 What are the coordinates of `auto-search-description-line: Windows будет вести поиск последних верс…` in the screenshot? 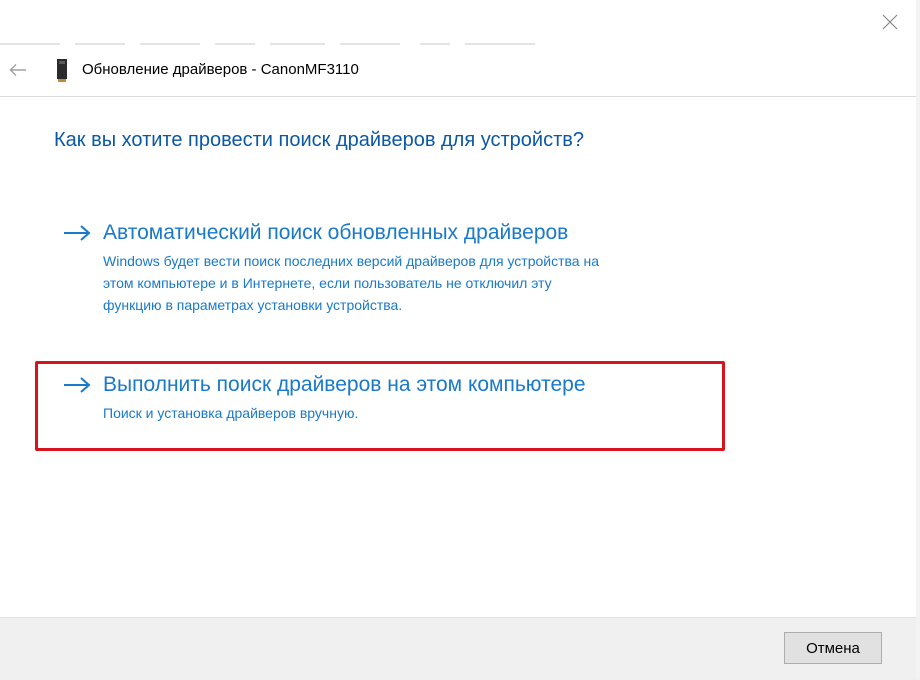 It's located at (351, 261).